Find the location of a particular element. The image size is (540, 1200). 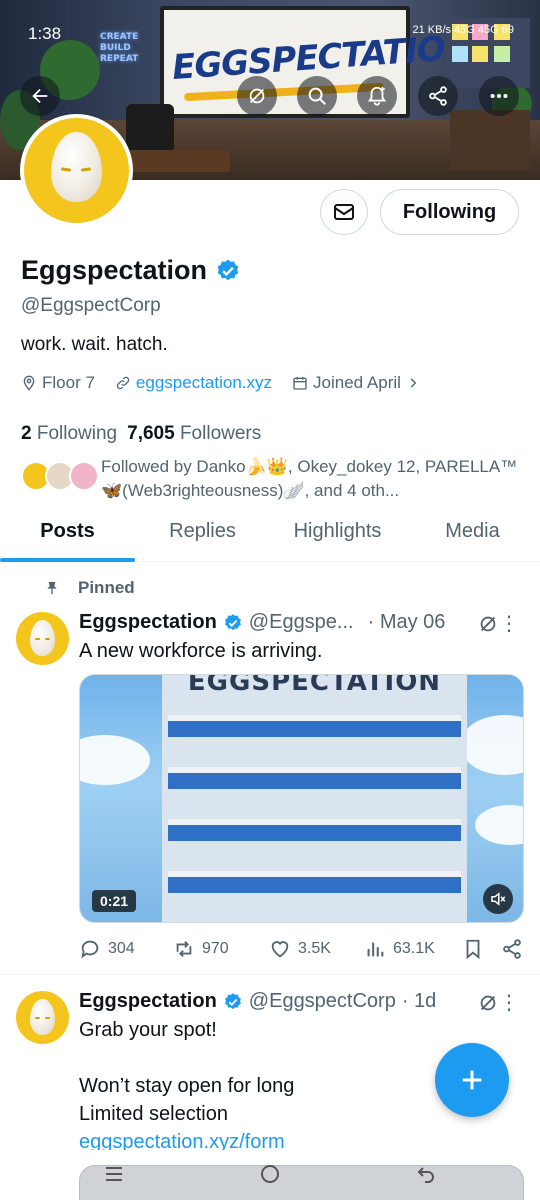

profile-tabs: Posts Replies Highlights Media is located at coordinates (270, 535).